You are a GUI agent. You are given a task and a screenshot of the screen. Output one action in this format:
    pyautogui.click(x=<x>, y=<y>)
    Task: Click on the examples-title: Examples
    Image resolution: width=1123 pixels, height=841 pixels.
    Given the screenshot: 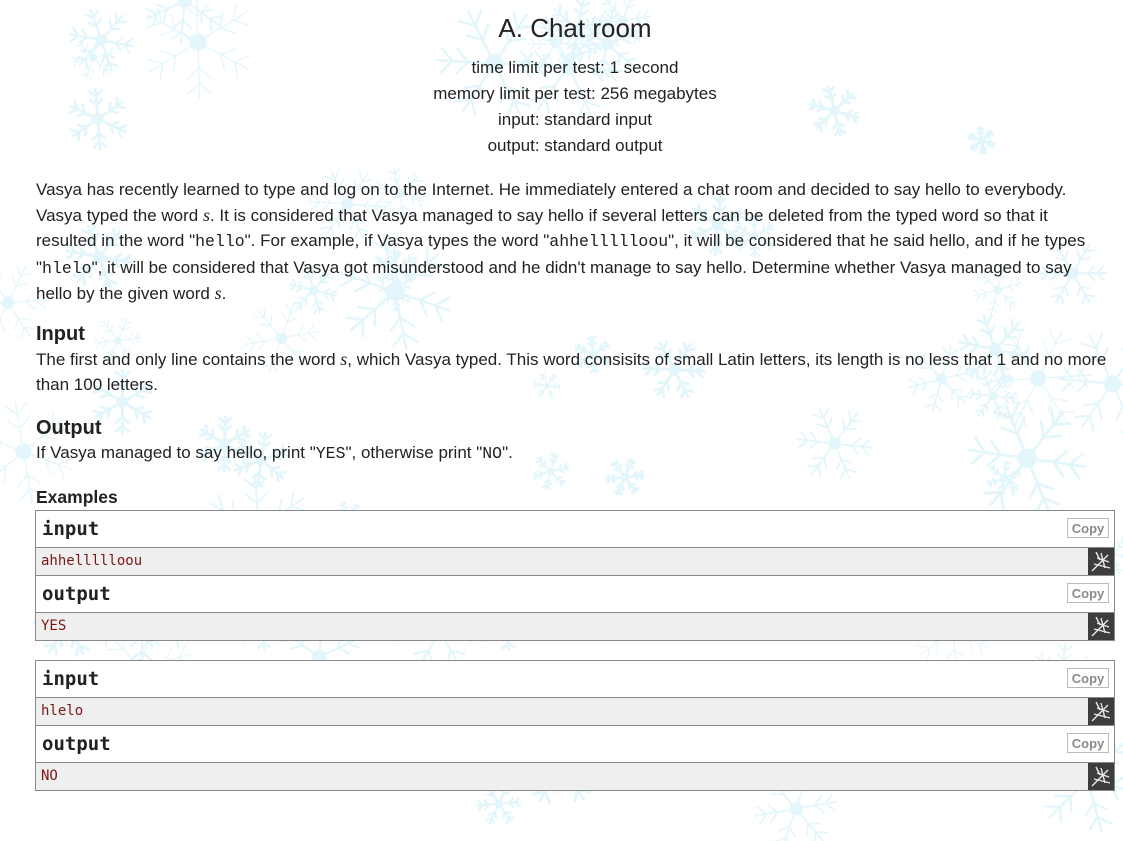 What is the action you would take?
    pyautogui.click(x=77, y=497)
    